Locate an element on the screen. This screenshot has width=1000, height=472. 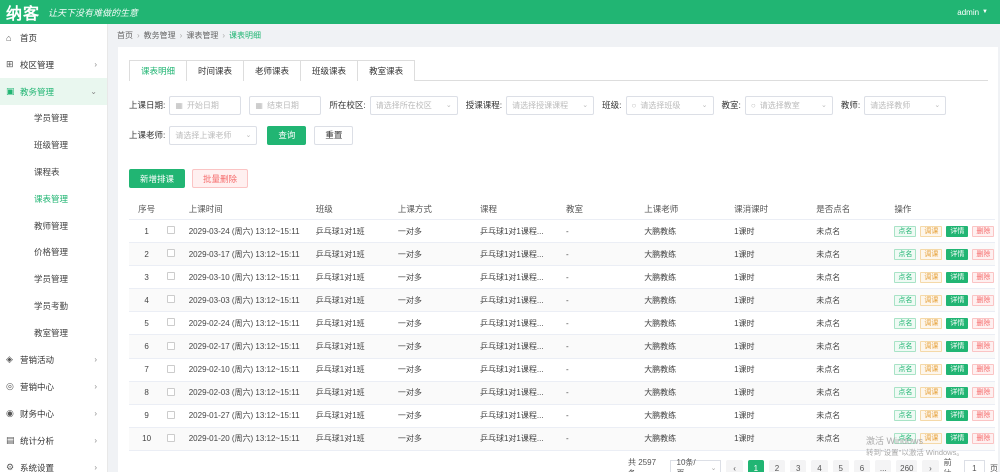
page-button-last: 260 is located at coordinates (907, 465).